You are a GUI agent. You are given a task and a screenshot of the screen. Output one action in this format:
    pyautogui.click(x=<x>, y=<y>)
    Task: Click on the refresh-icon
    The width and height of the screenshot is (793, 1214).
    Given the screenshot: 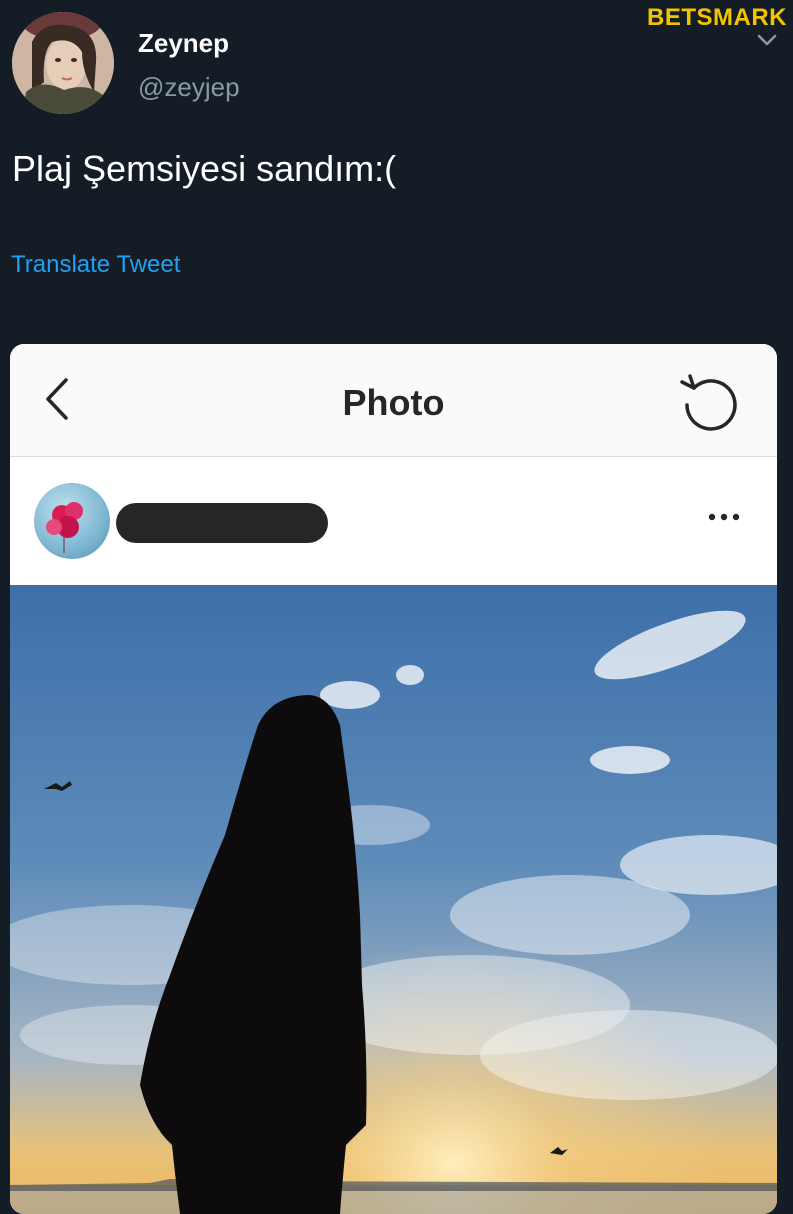 What is the action you would take?
    pyautogui.click(x=709, y=403)
    